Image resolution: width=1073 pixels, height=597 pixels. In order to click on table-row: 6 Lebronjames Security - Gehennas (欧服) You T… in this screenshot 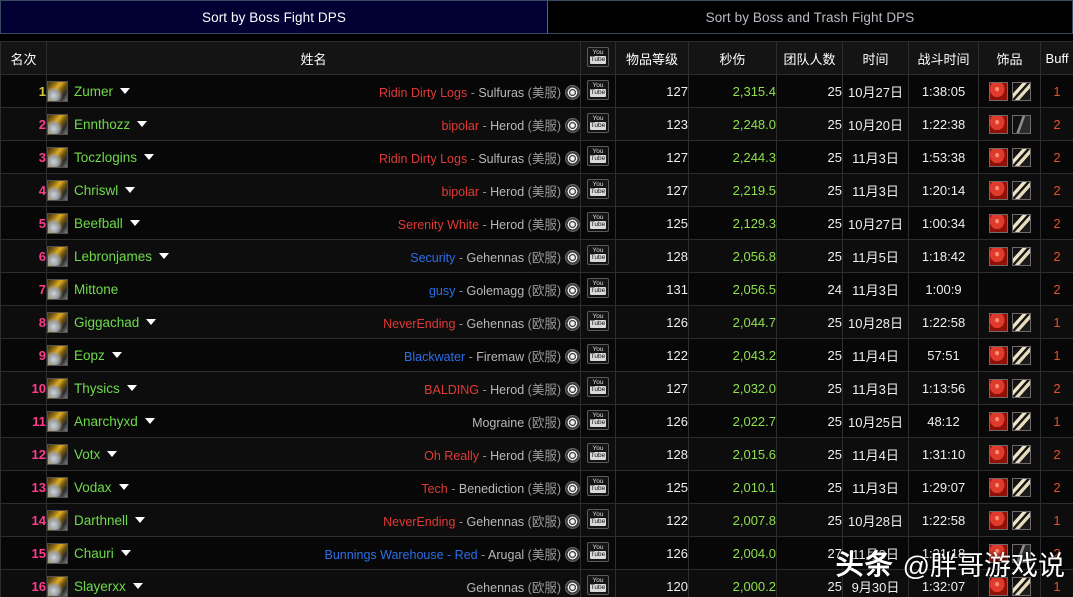, I will do `click(536, 256)`.